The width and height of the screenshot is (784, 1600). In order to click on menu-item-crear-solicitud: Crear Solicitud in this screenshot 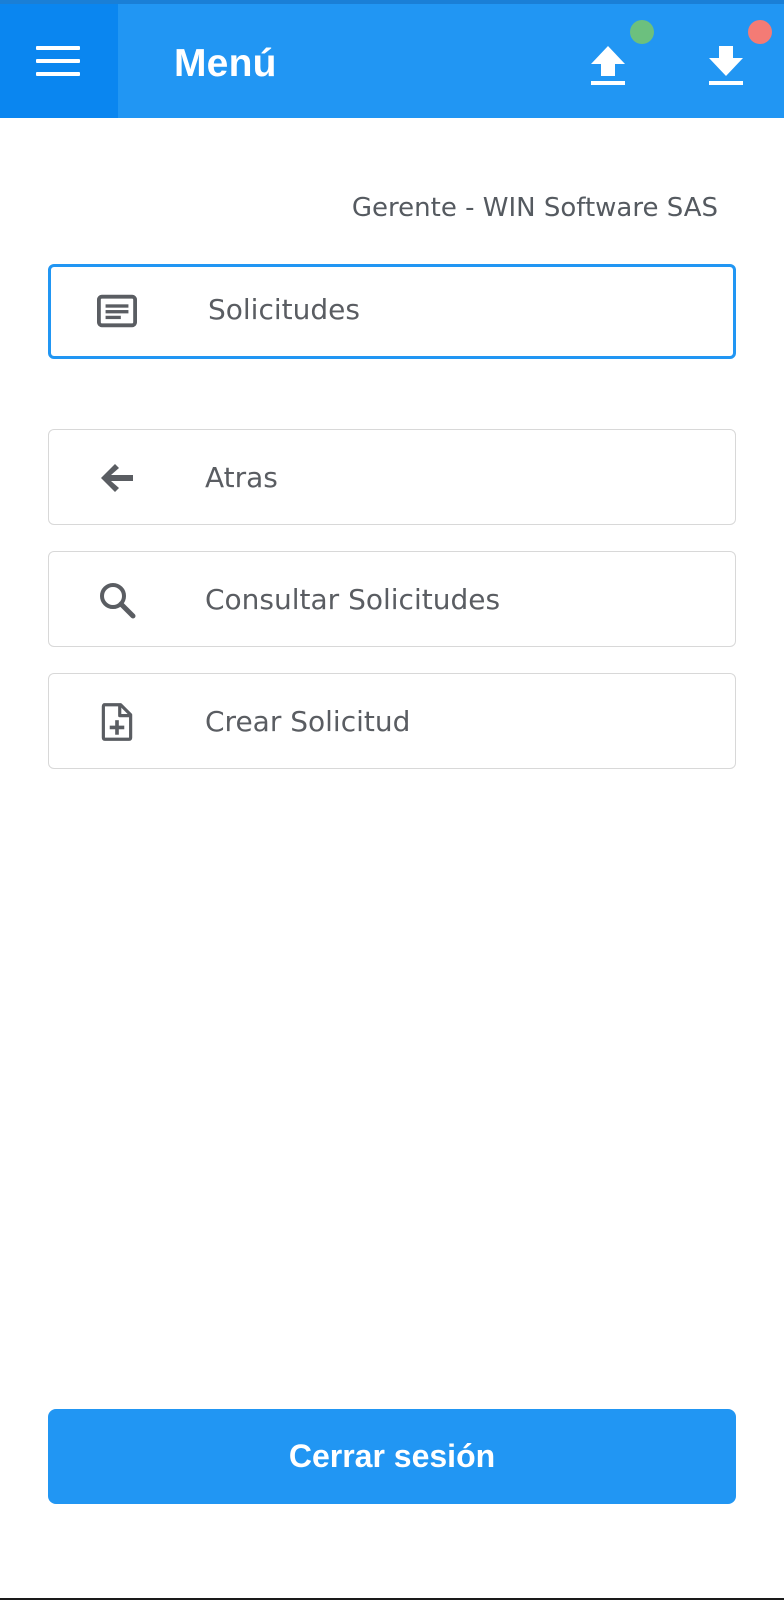, I will do `click(392, 721)`.